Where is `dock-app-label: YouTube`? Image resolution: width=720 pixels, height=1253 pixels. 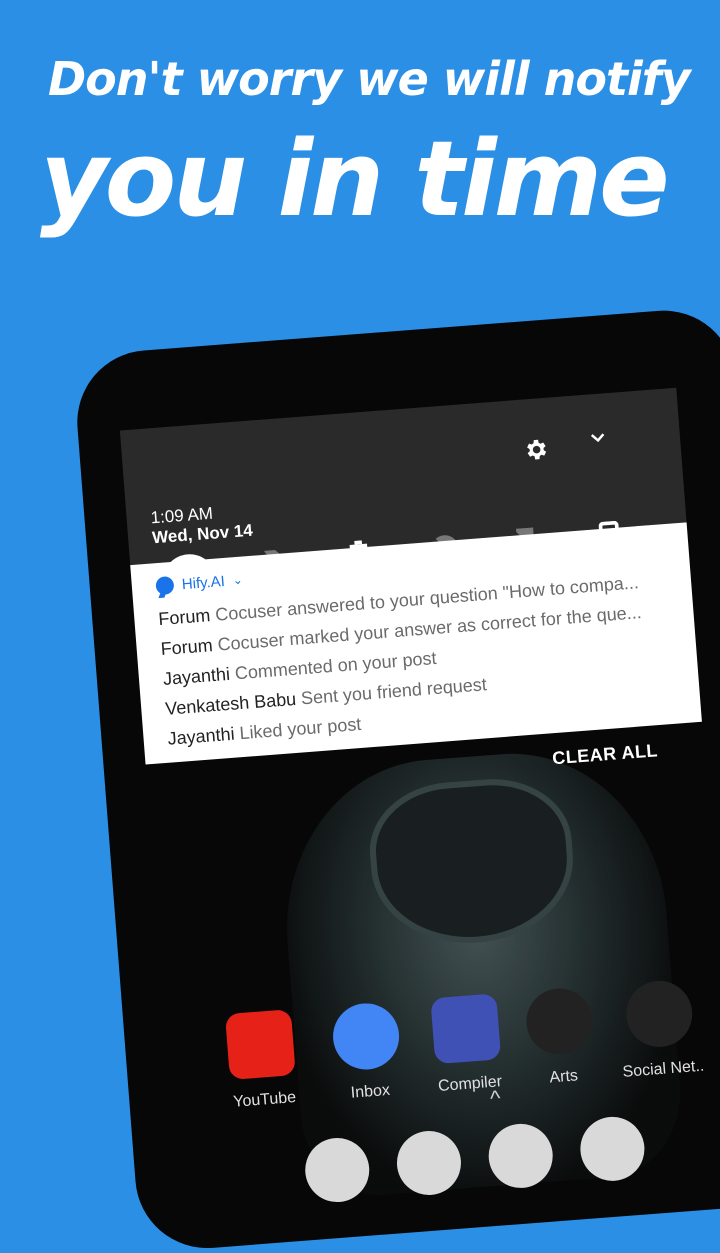
dock-app-label: YouTube is located at coordinates (264, 1100).